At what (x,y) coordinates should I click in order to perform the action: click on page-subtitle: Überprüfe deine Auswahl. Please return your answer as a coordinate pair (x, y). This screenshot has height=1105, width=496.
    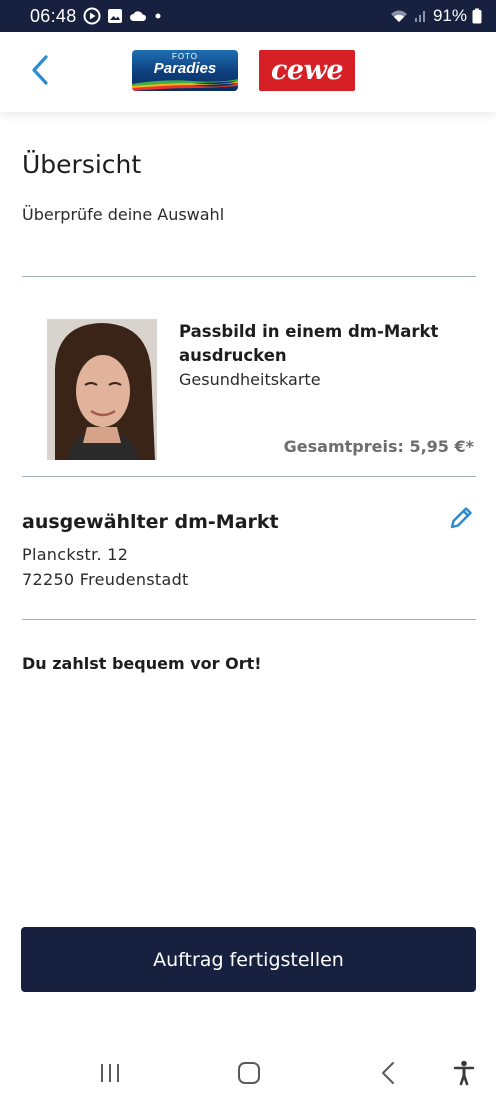
    Looking at the image, I should click on (123, 214).